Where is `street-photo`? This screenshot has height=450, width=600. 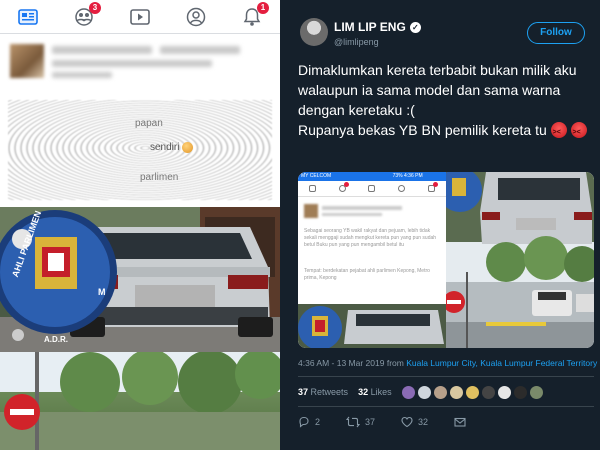 street-photo is located at coordinates (140, 401).